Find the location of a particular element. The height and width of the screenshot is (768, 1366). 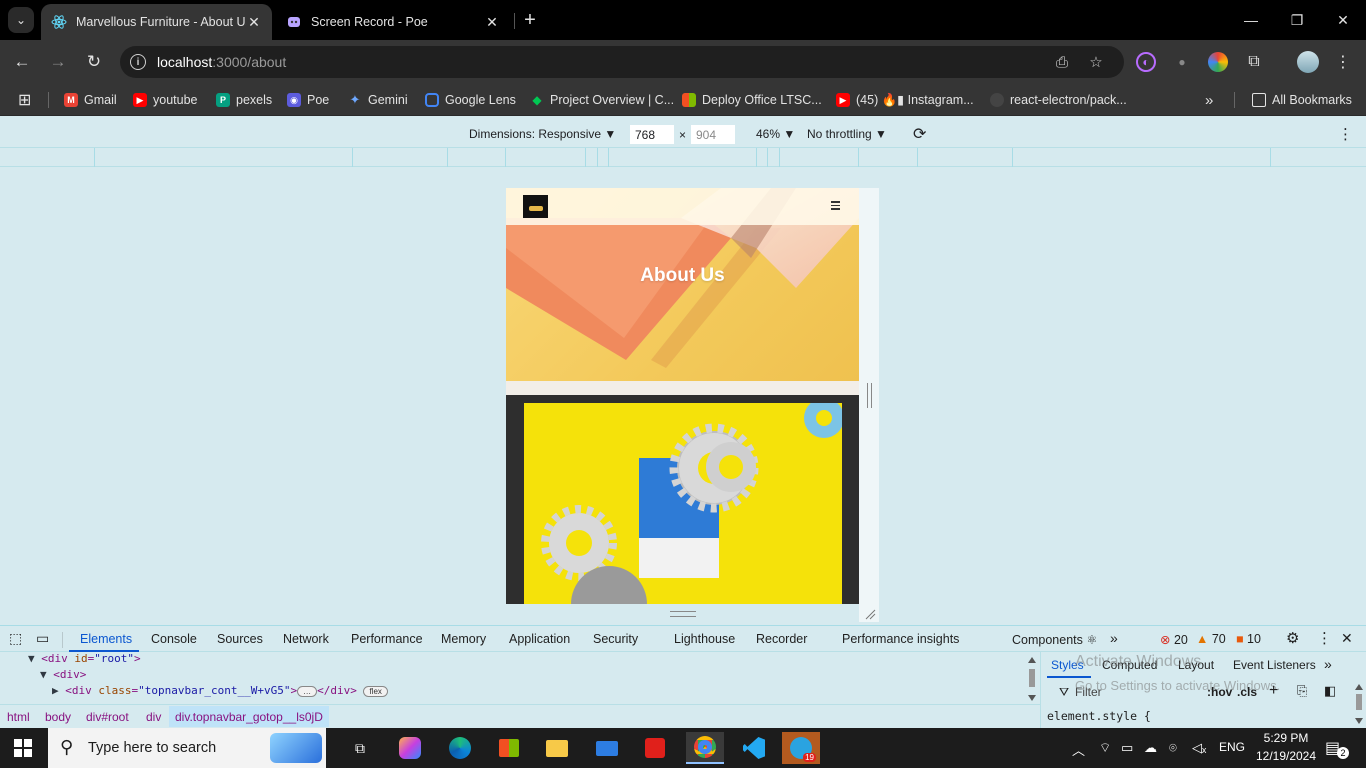

element-style-rule: element.style { is located at coordinates (1099, 716).